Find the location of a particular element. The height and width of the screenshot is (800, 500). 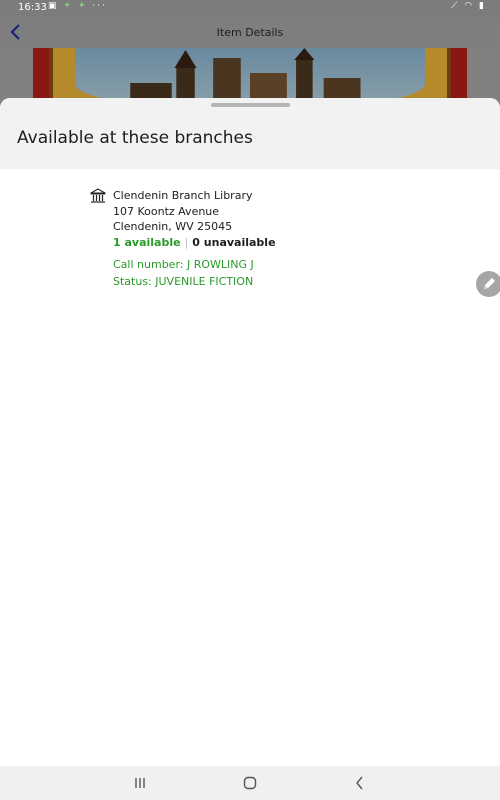

pencil-icon is located at coordinates (489, 283).